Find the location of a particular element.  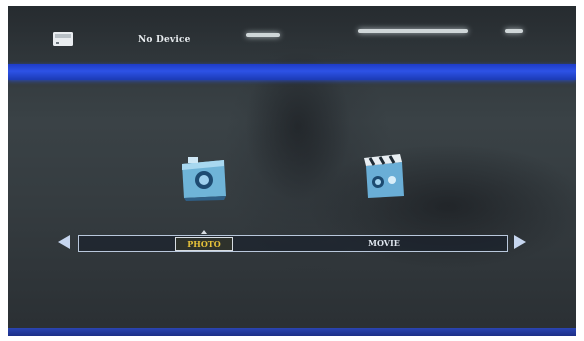

photo-camera-icon is located at coordinates (203, 178).